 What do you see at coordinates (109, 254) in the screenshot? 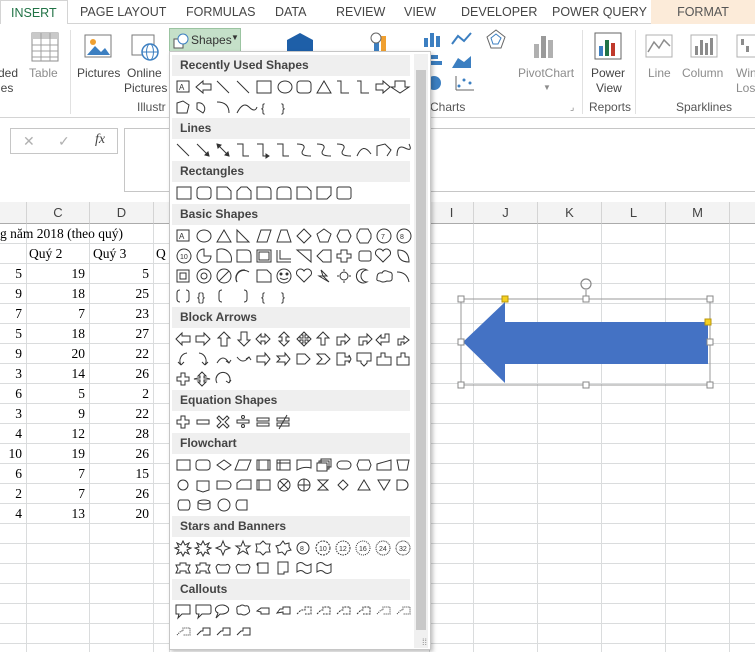
I see `header-cell-q3: Quý 3` at bounding box center [109, 254].